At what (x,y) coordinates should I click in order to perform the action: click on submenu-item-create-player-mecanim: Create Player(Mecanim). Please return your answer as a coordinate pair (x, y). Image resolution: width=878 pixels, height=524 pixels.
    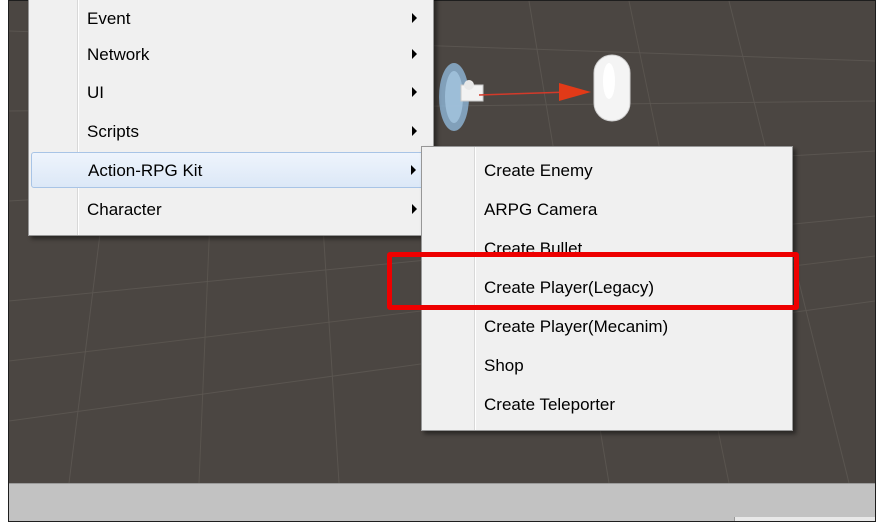
    Looking at the image, I should click on (607, 327).